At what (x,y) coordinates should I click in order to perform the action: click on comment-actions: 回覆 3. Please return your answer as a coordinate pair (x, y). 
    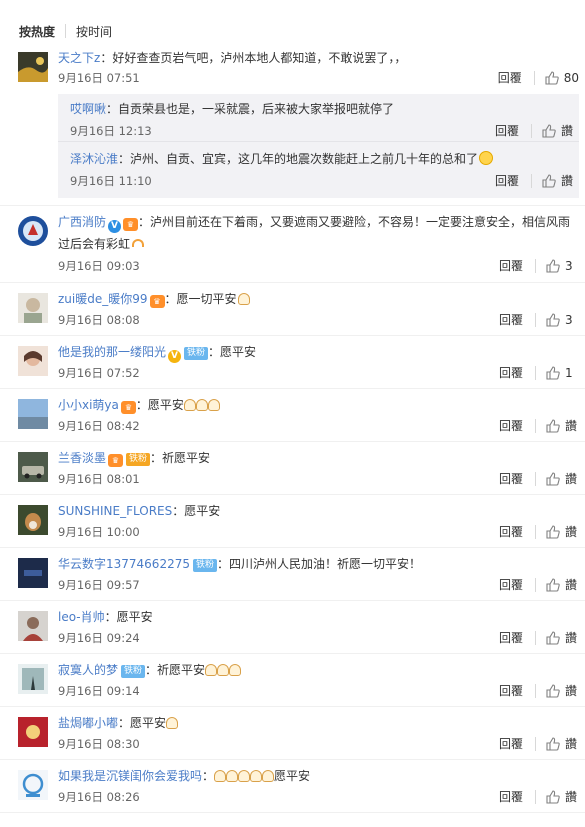
    Looking at the image, I should click on (539, 266).